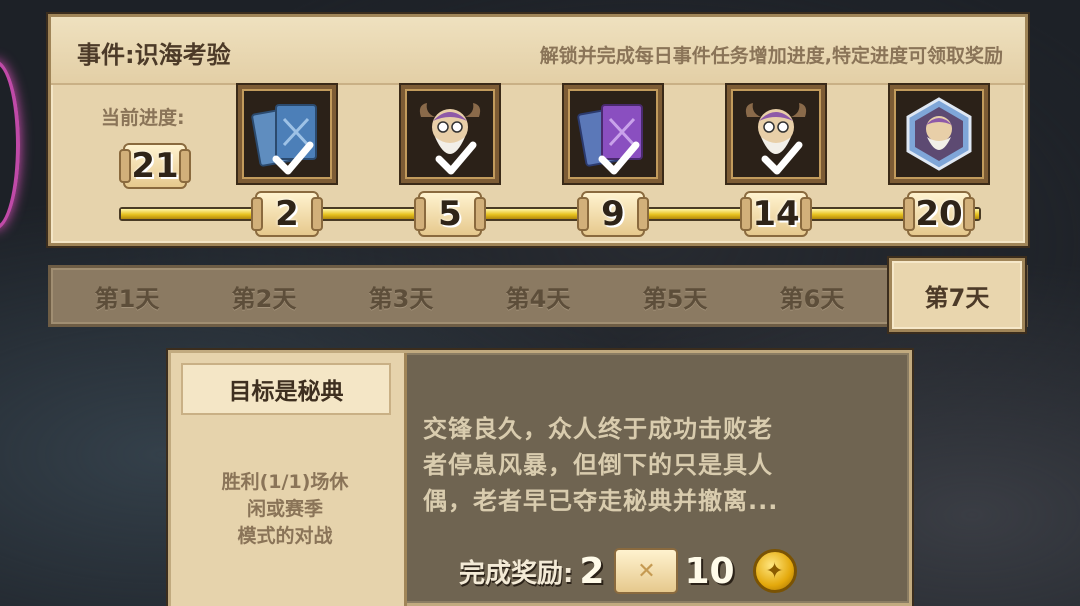 The image size is (1080, 606). What do you see at coordinates (613, 214) in the screenshot?
I see `milestone-value: 9` at bounding box center [613, 214].